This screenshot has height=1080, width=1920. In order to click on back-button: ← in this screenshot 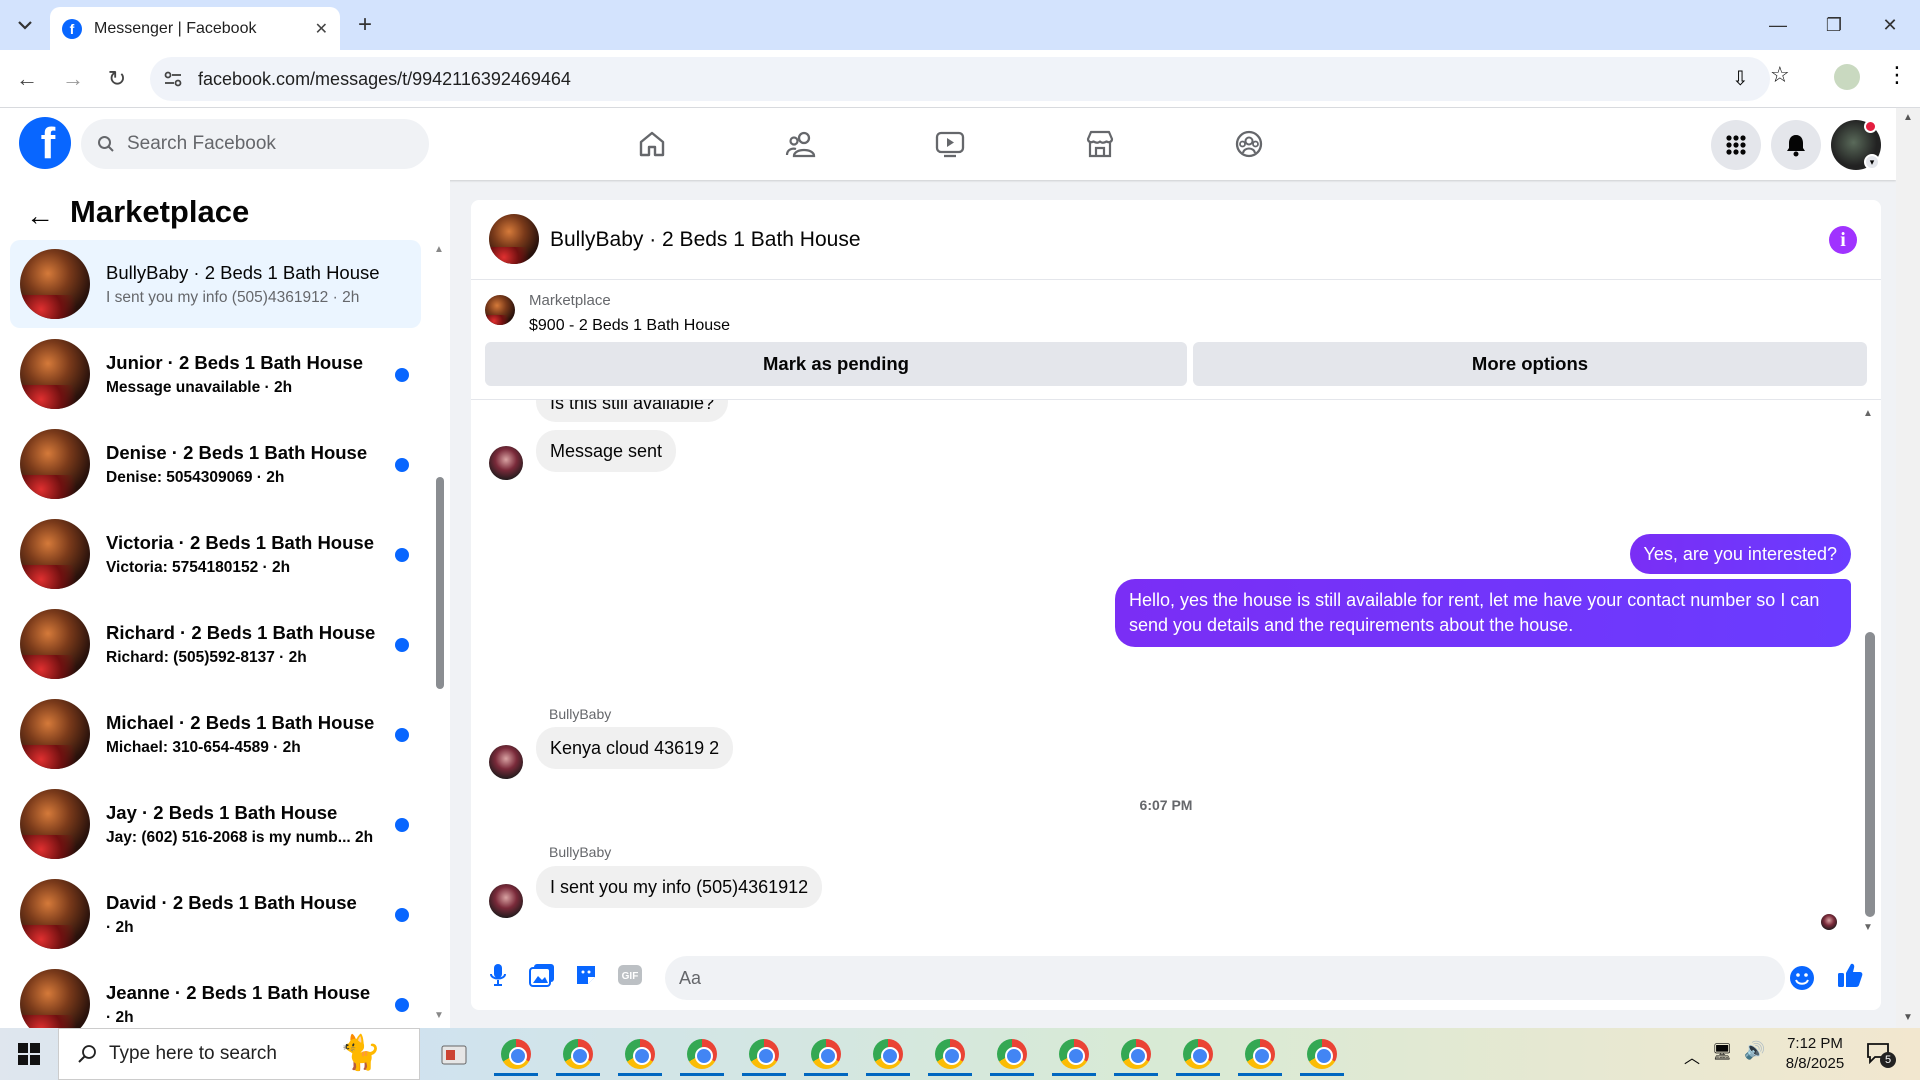, I will do `click(27, 79)`.